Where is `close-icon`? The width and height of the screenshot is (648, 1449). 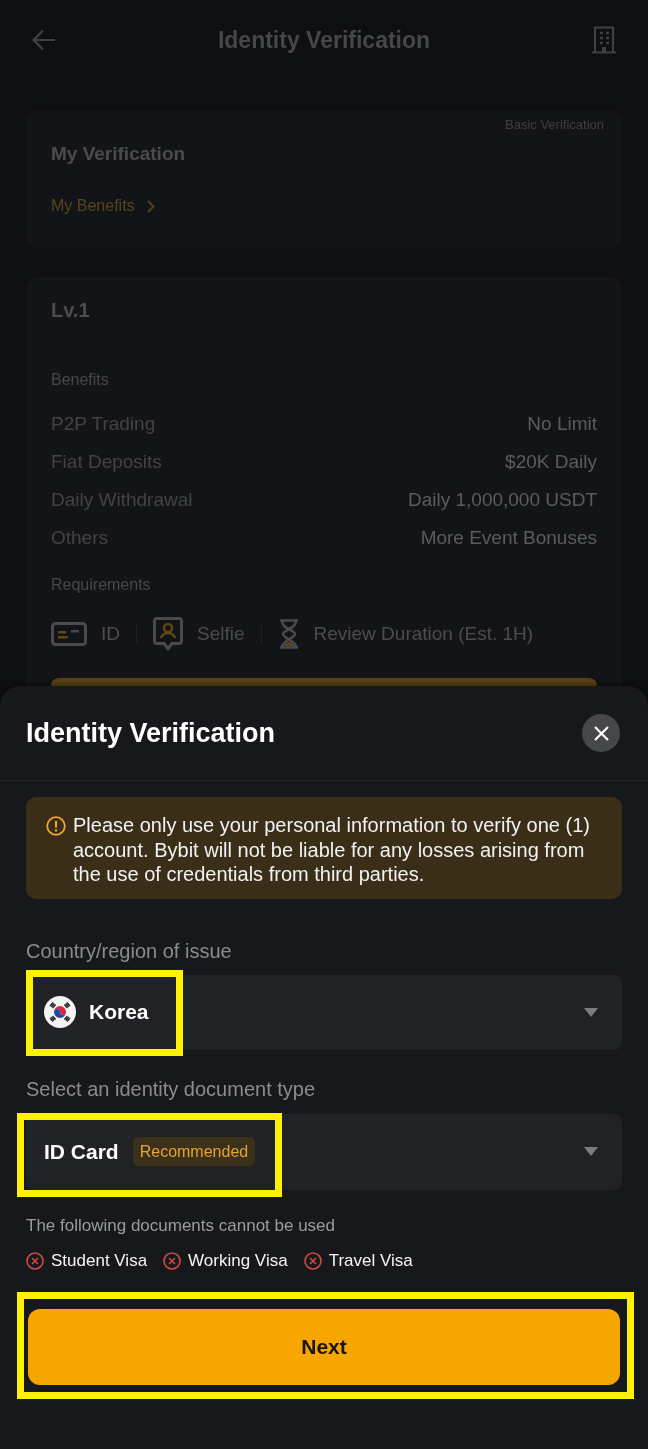 close-icon is located at coordinates (601, 733).